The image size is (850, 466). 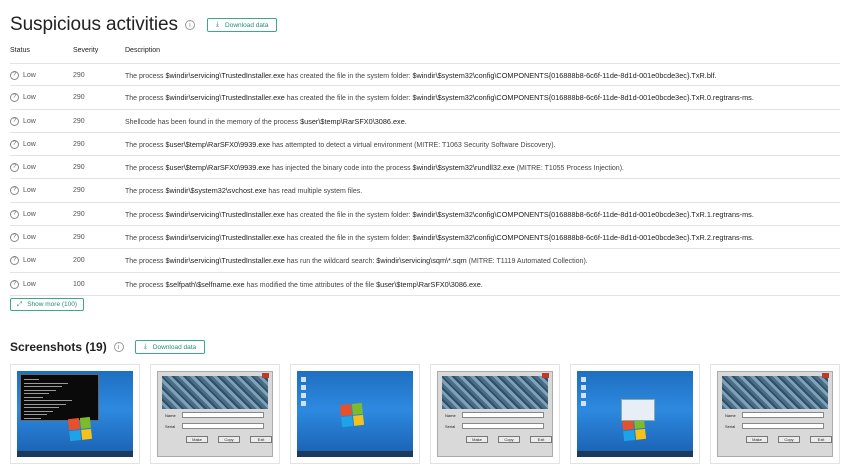 What do you see at coordinates (638, 409) in the screenshot?
I see `dialog-window` at bounding box center [638, 409].